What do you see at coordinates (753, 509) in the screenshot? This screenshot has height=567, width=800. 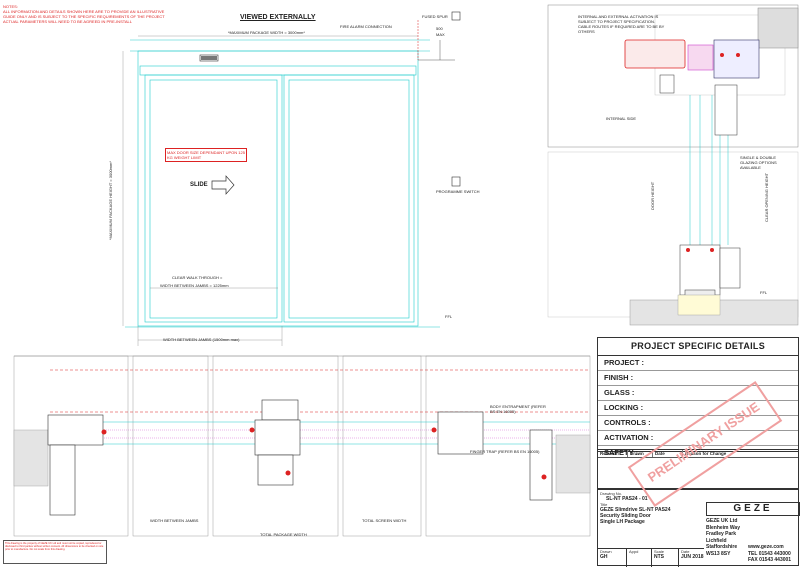 I see `geze-logo: GEZE` at bounding box center [753, 509].